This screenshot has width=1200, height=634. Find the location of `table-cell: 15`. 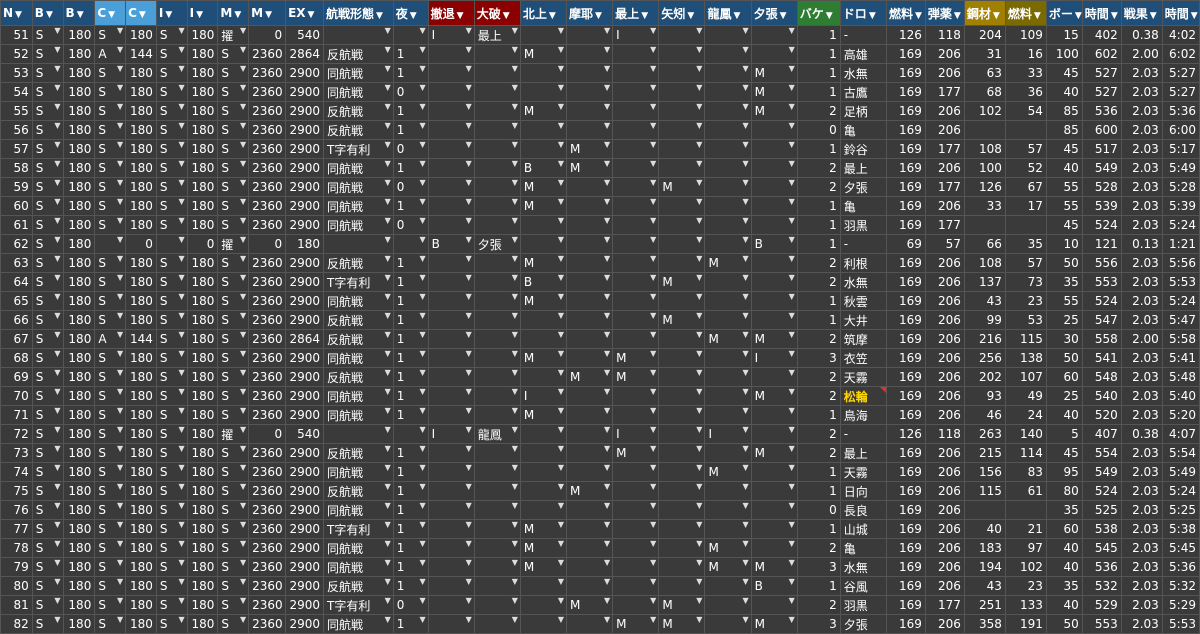

table-cell: 15 is located at coordinates (1064, 35).